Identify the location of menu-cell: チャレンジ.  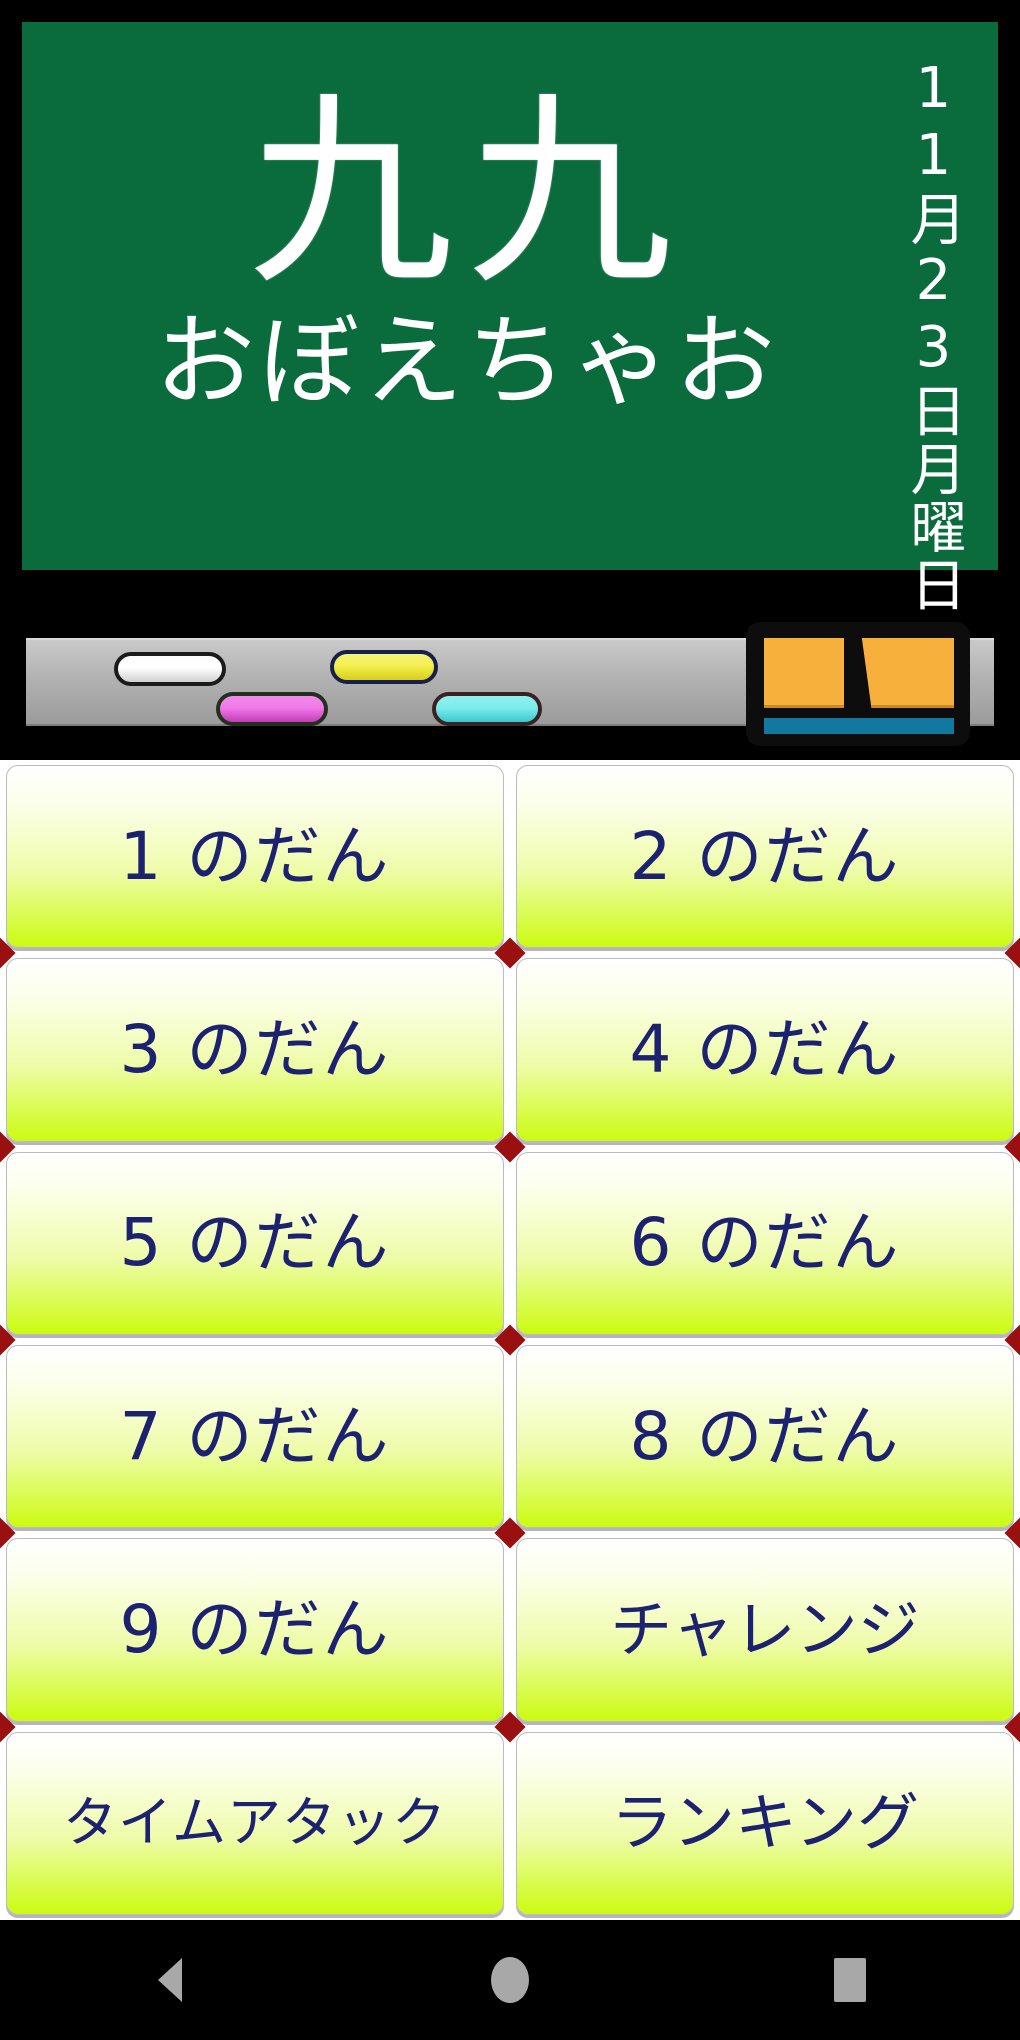
(765, 1629).